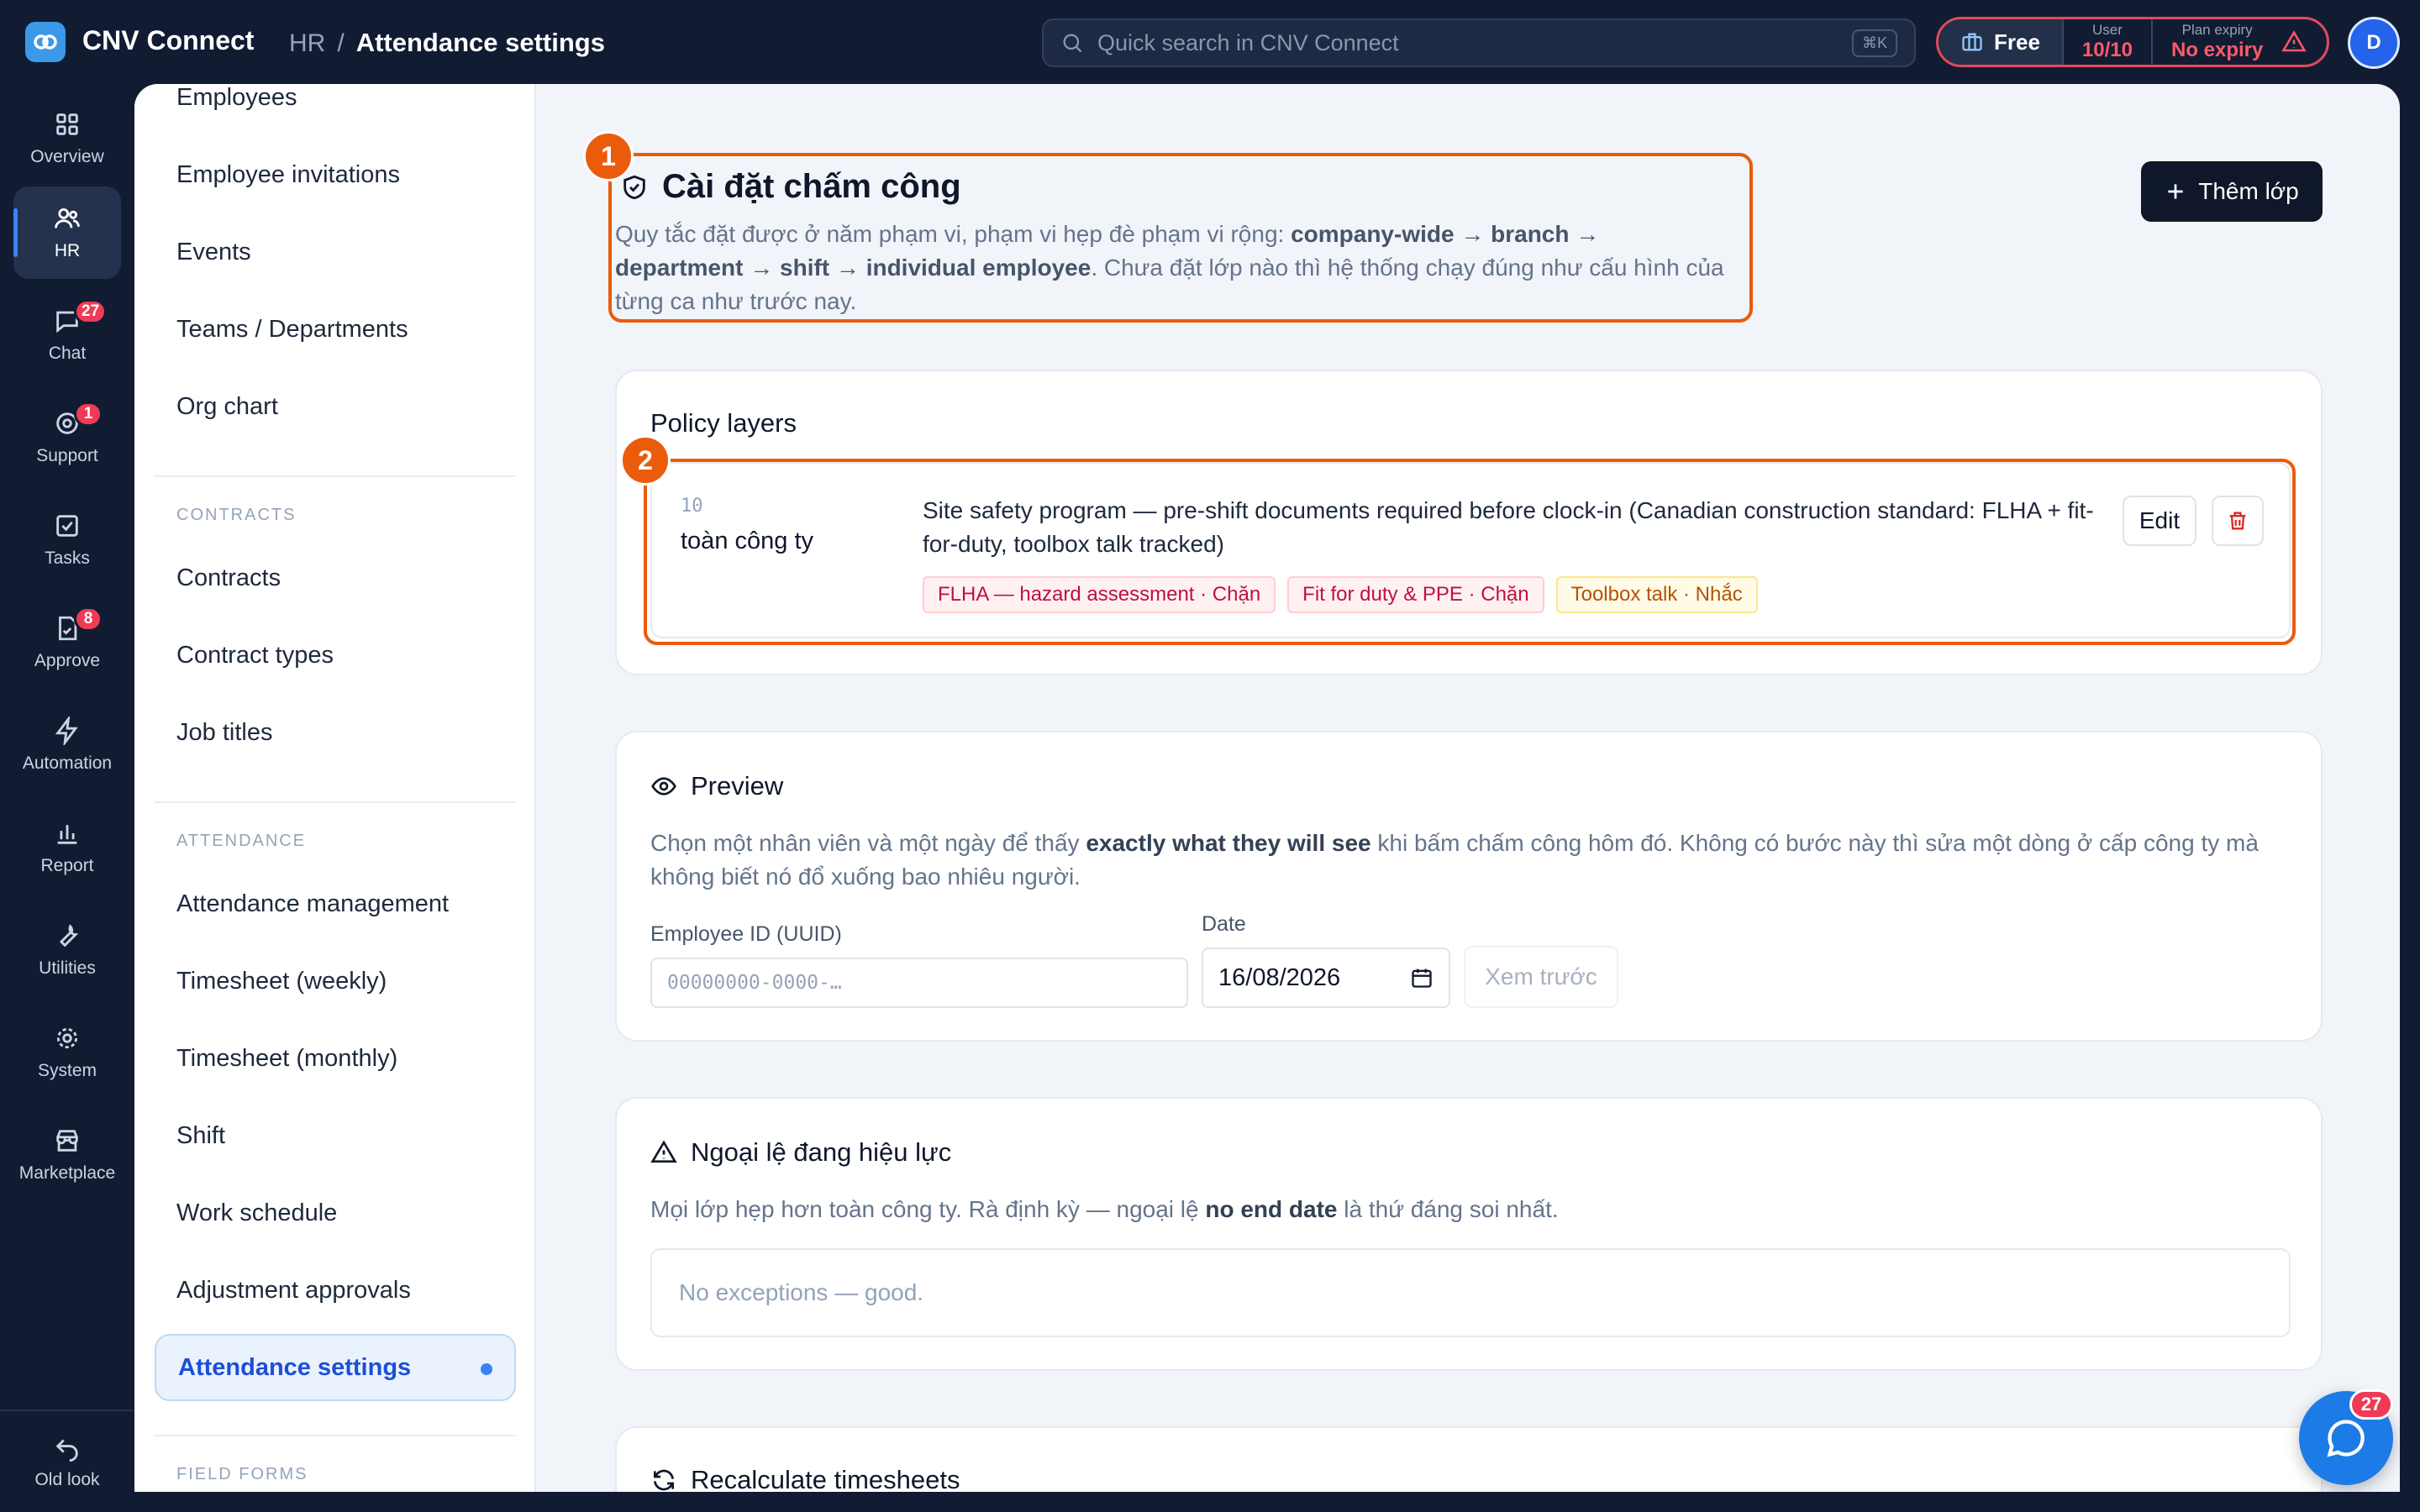  What do you see at coordinates (336, 329) in the screenshot?
I see `subnav-item-teams: Teams / Departments` at bounding box center [336, 329].